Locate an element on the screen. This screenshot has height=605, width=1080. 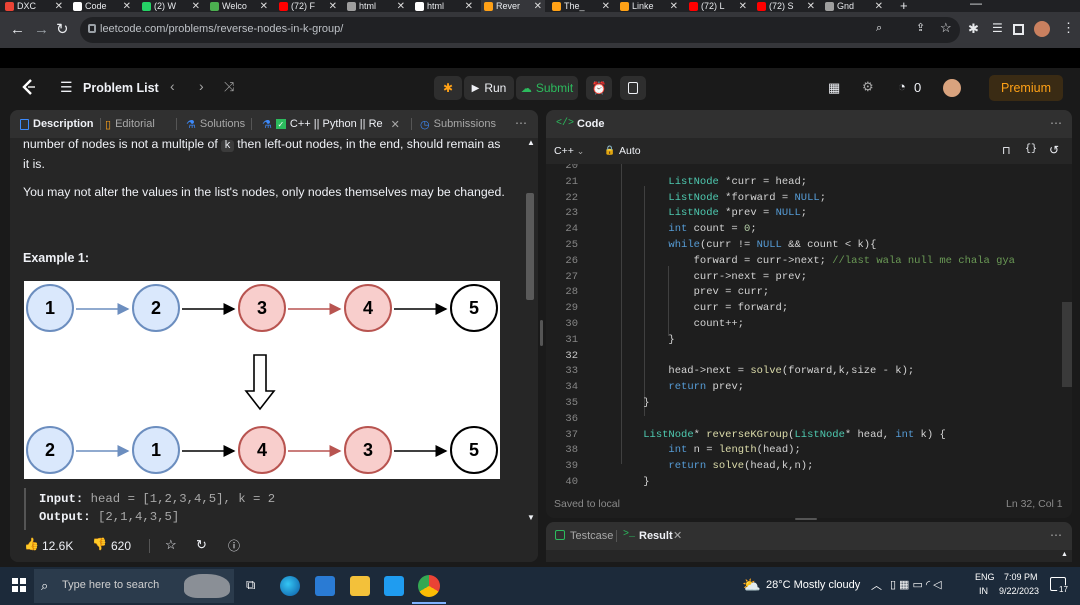
file-explorer-icon is located at coordinates (360, 586).